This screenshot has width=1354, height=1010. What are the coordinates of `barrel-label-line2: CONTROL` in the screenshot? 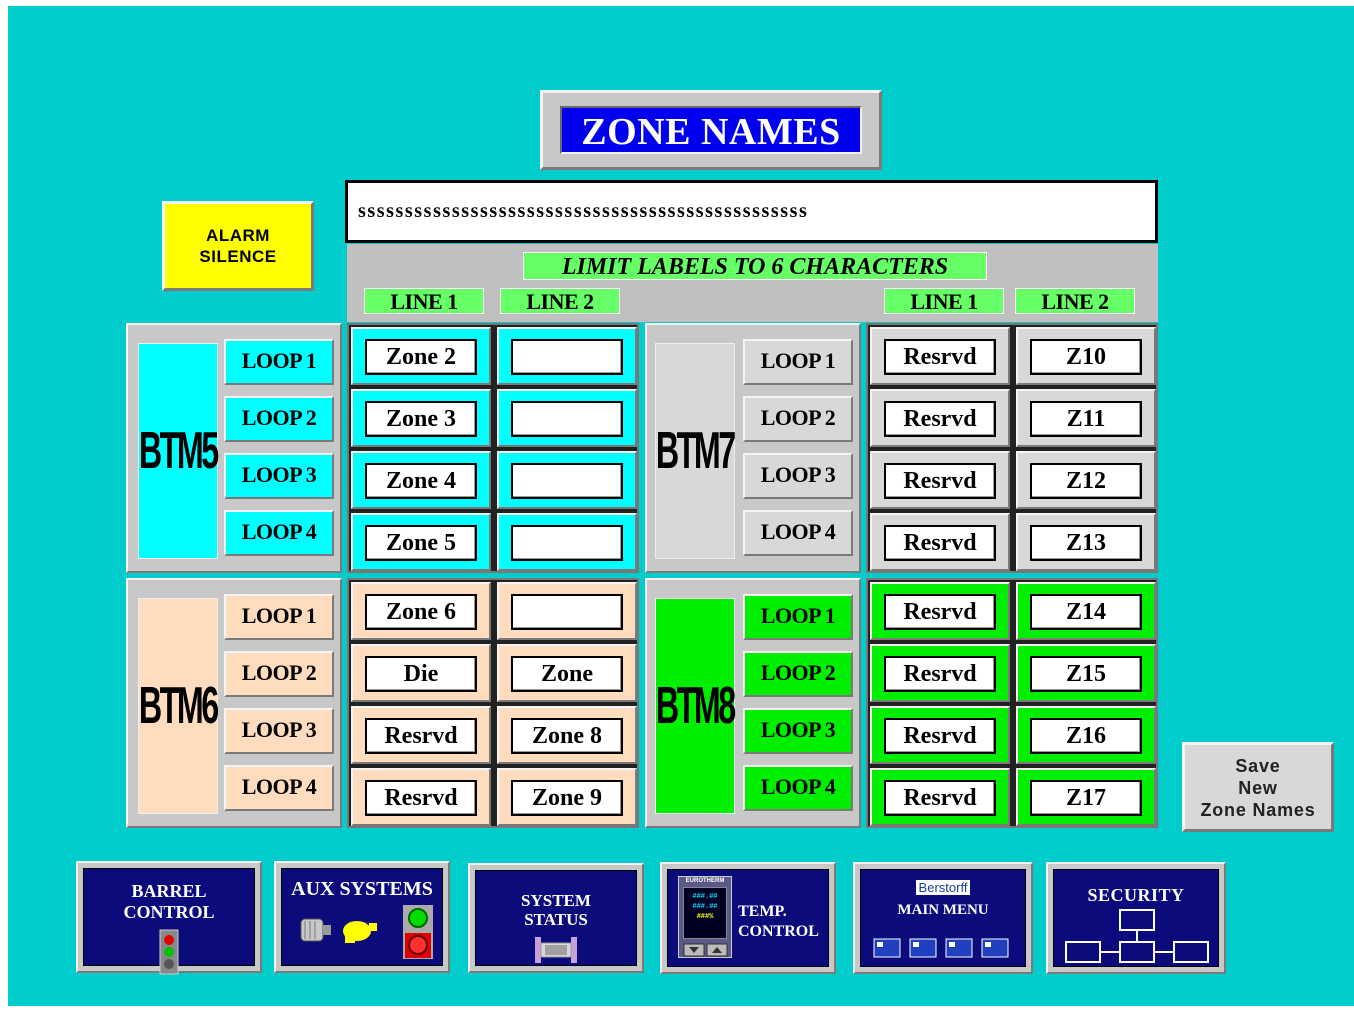 It's located at (169, 912).